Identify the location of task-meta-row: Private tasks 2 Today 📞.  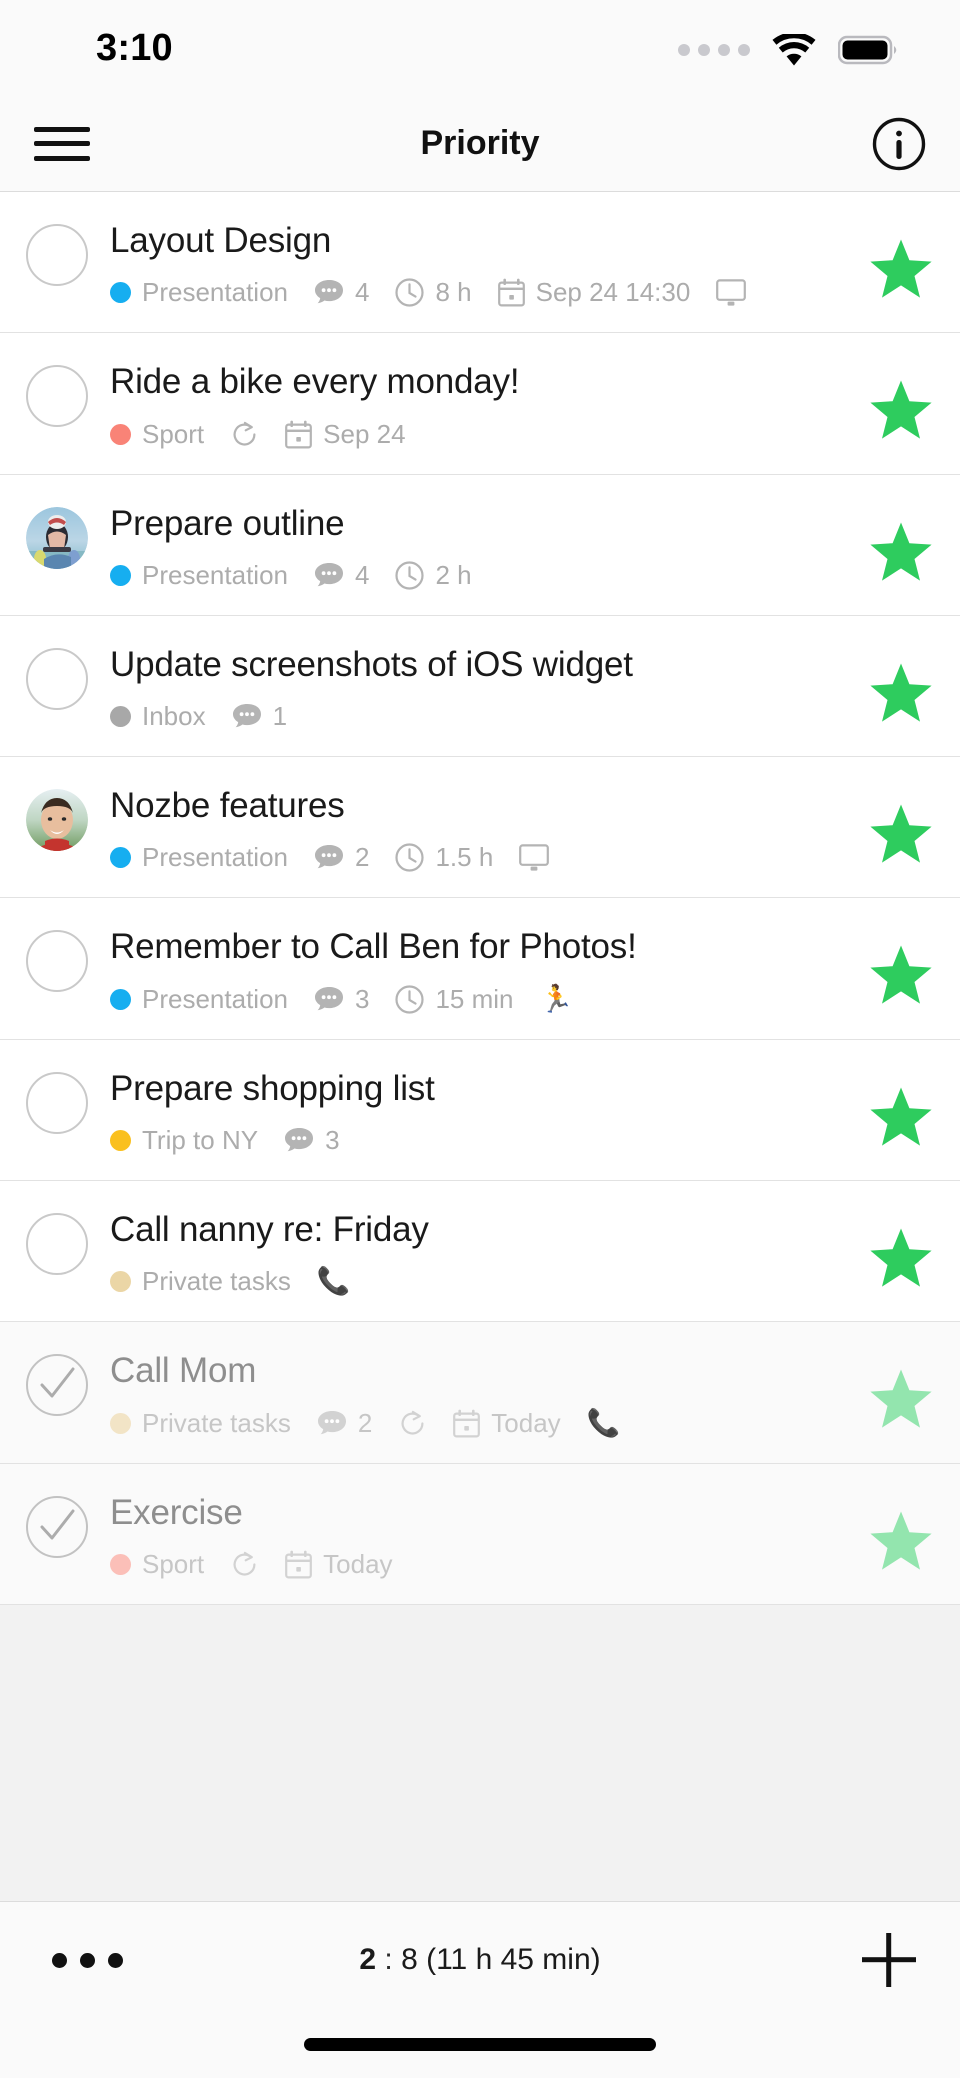
(480, 1423).